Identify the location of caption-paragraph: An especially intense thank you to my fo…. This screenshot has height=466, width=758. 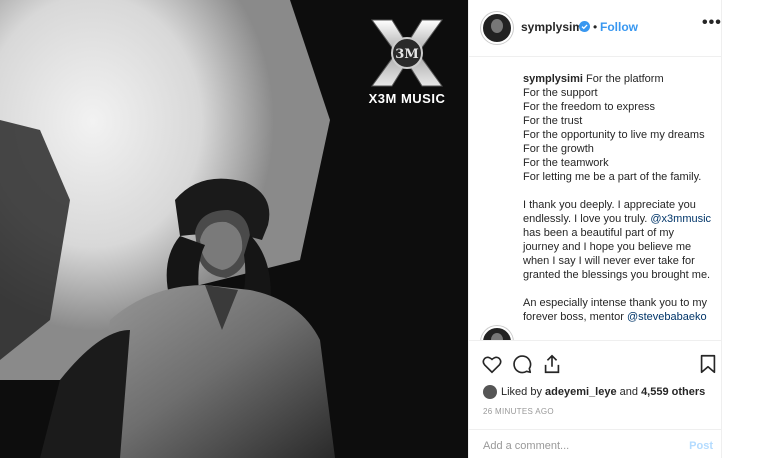
(618, 310).